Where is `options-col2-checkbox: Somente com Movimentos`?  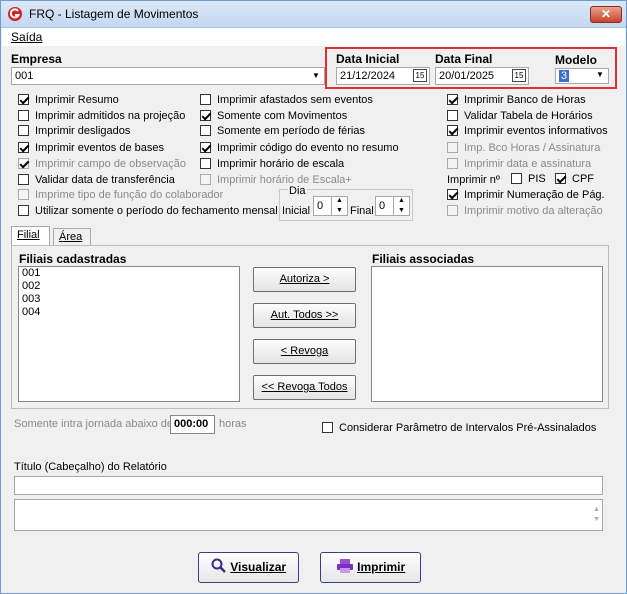
options-col2-checkbox: Somente com Movimentos is located at coordinates (273, 117).